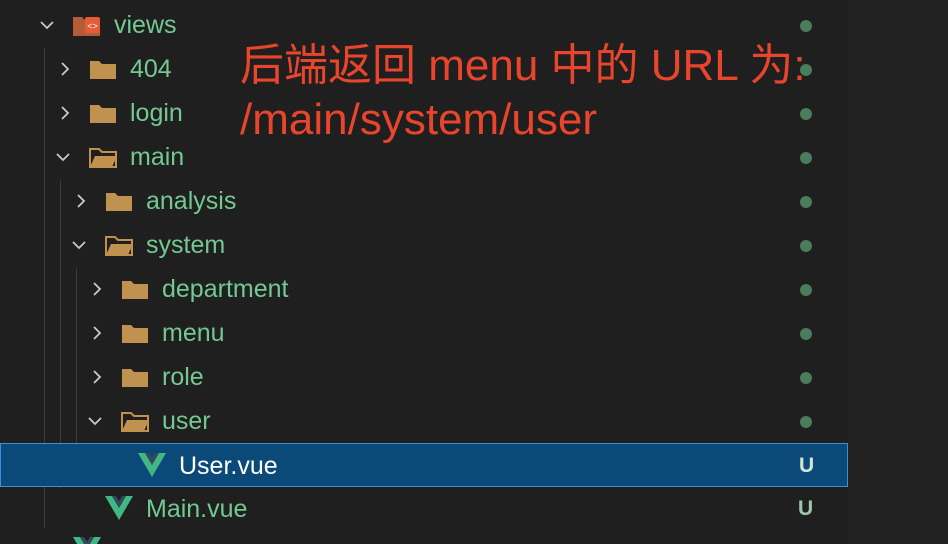 This screenshot has width=948, height=544. What do you see at coordinates (151, 69) in the screenshot?
I see `tree-item-label: 404` at bounding box center [151, 69].